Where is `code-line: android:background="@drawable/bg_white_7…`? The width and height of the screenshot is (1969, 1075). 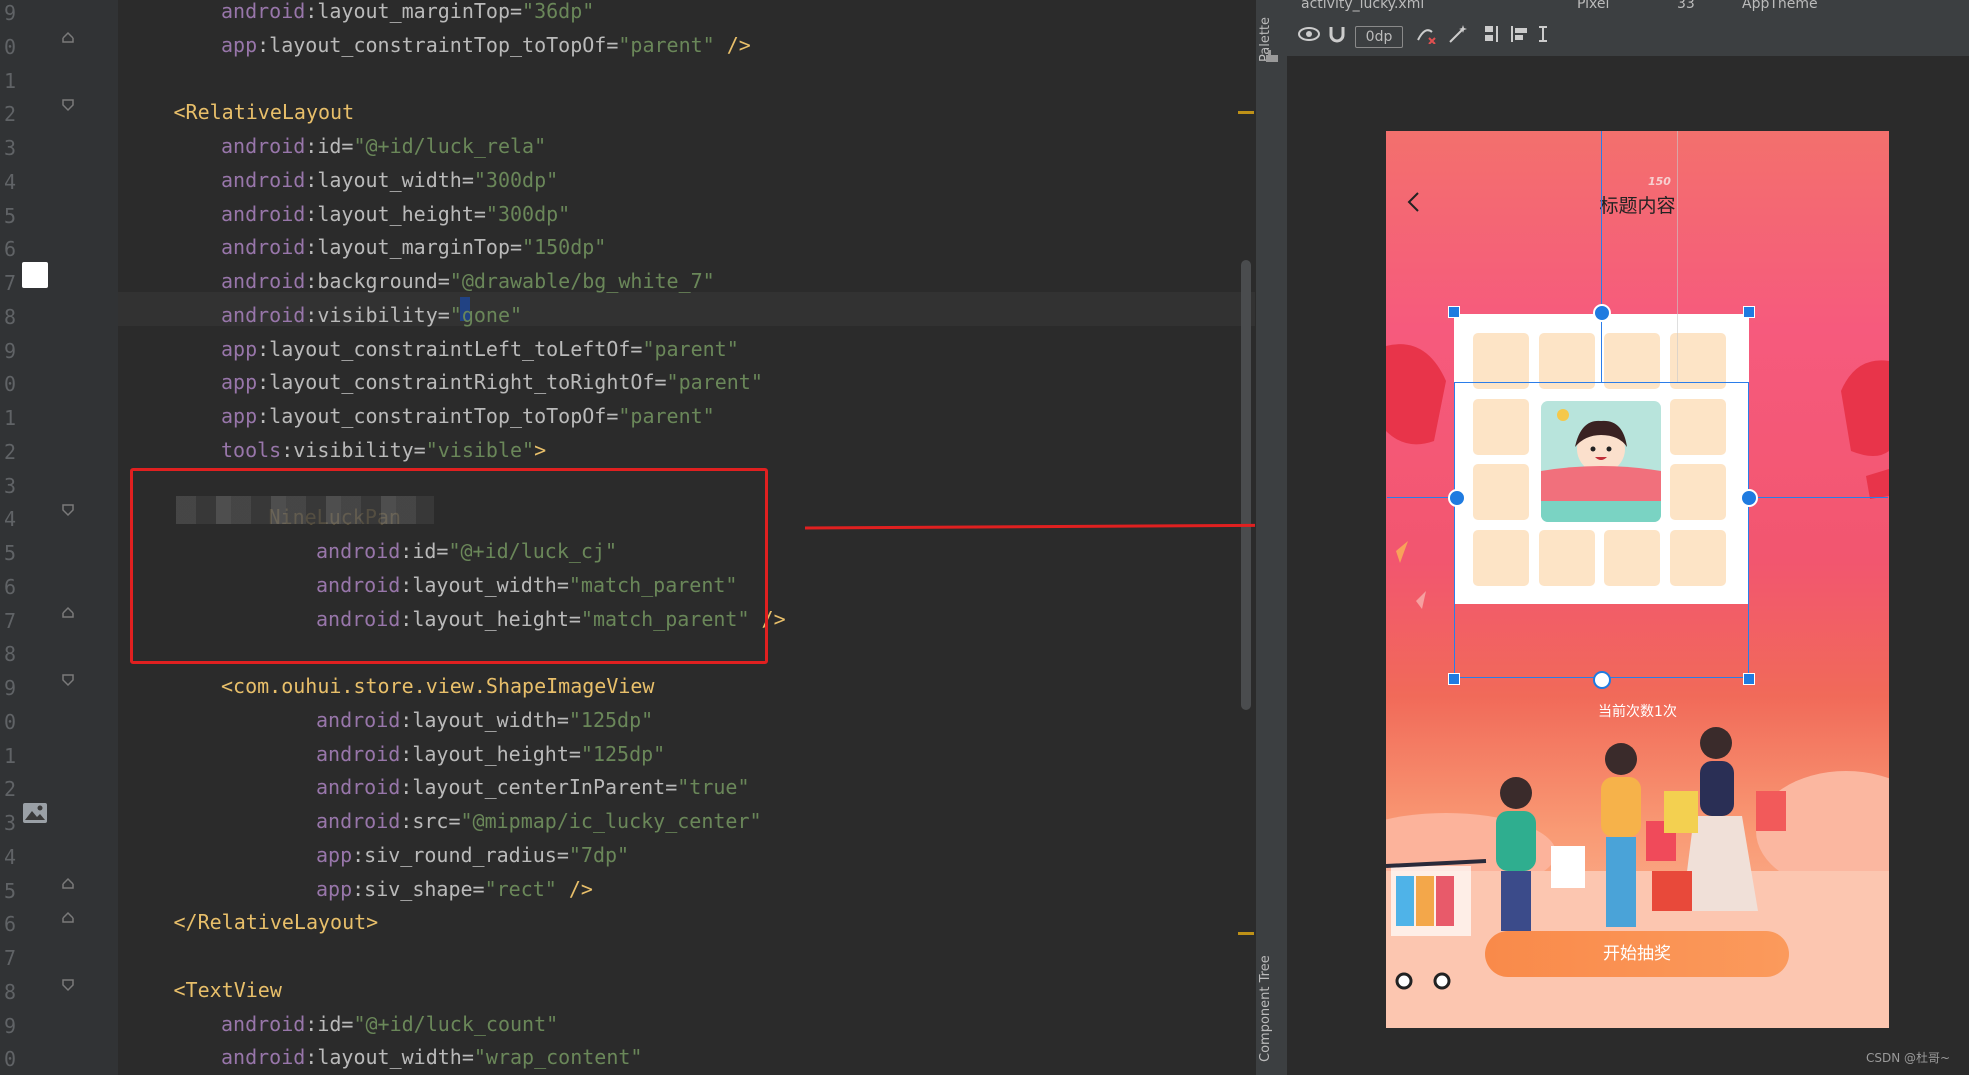
code-line: android:background="@drawable/bg_white_7… is located at coordinates (468, 281).